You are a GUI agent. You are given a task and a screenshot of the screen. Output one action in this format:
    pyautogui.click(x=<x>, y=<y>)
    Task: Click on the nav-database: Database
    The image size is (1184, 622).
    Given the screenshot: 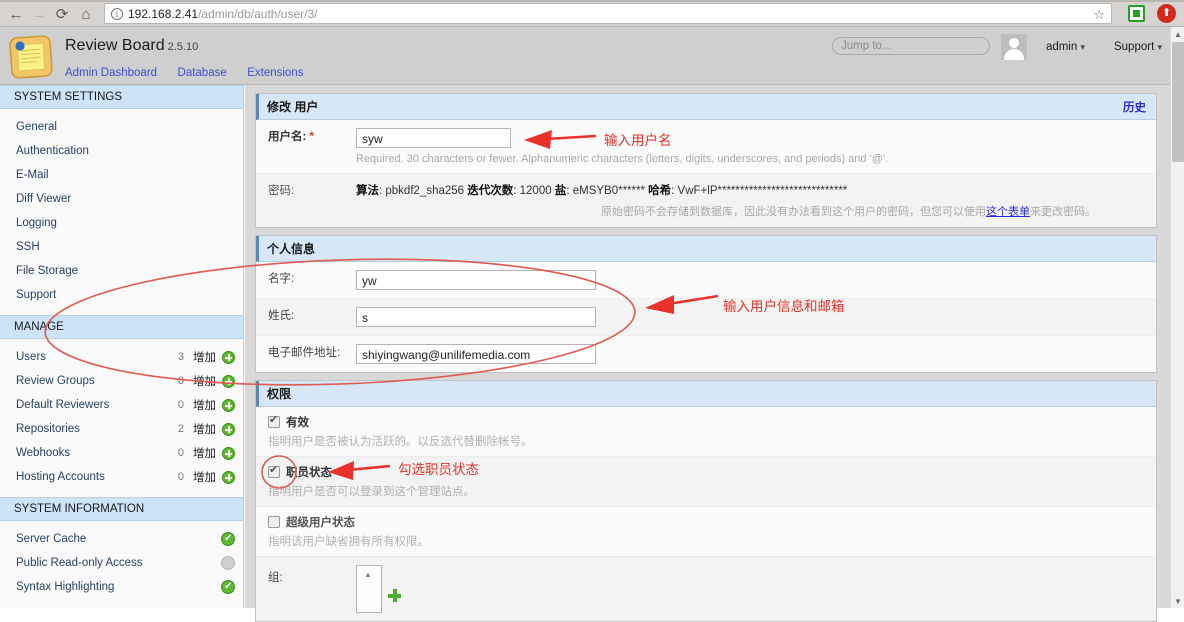 What is the action you would take?
    pyautogui.click(x=202, y=73)
    